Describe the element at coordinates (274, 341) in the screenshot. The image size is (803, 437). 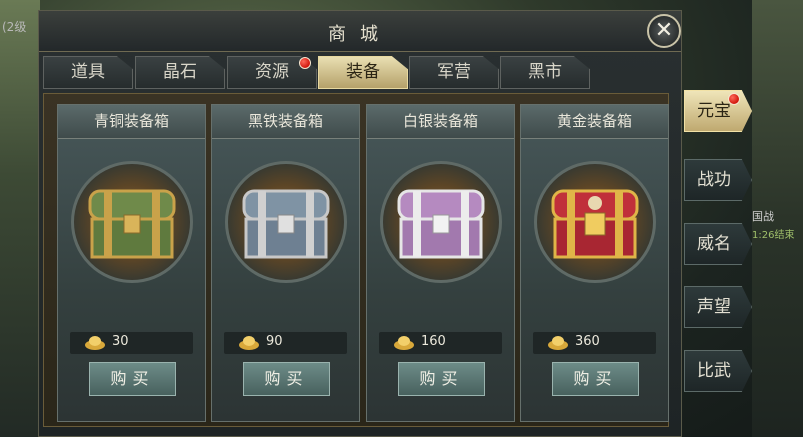
I see `item-price: 90` at that location.